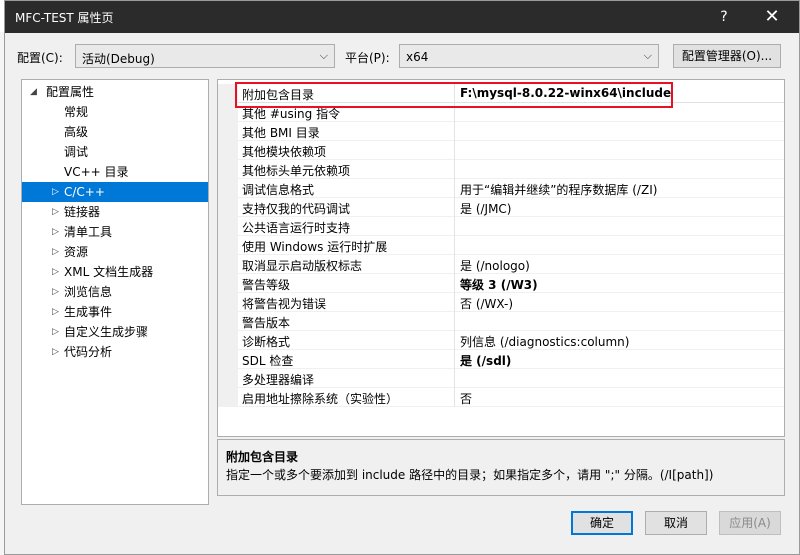  Describe the element at coordinates (115, 132) in the screenshot. I see `tree-item: 高级` at that location.